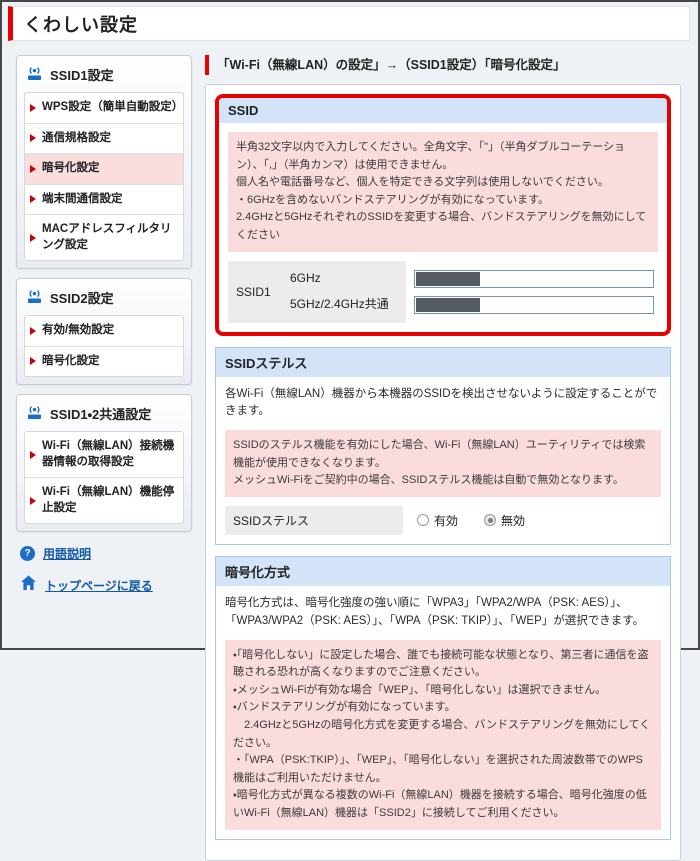 The image size is (700, 861). I want to click on back-to-top-link: トップページに戻る, so click(106, 585).